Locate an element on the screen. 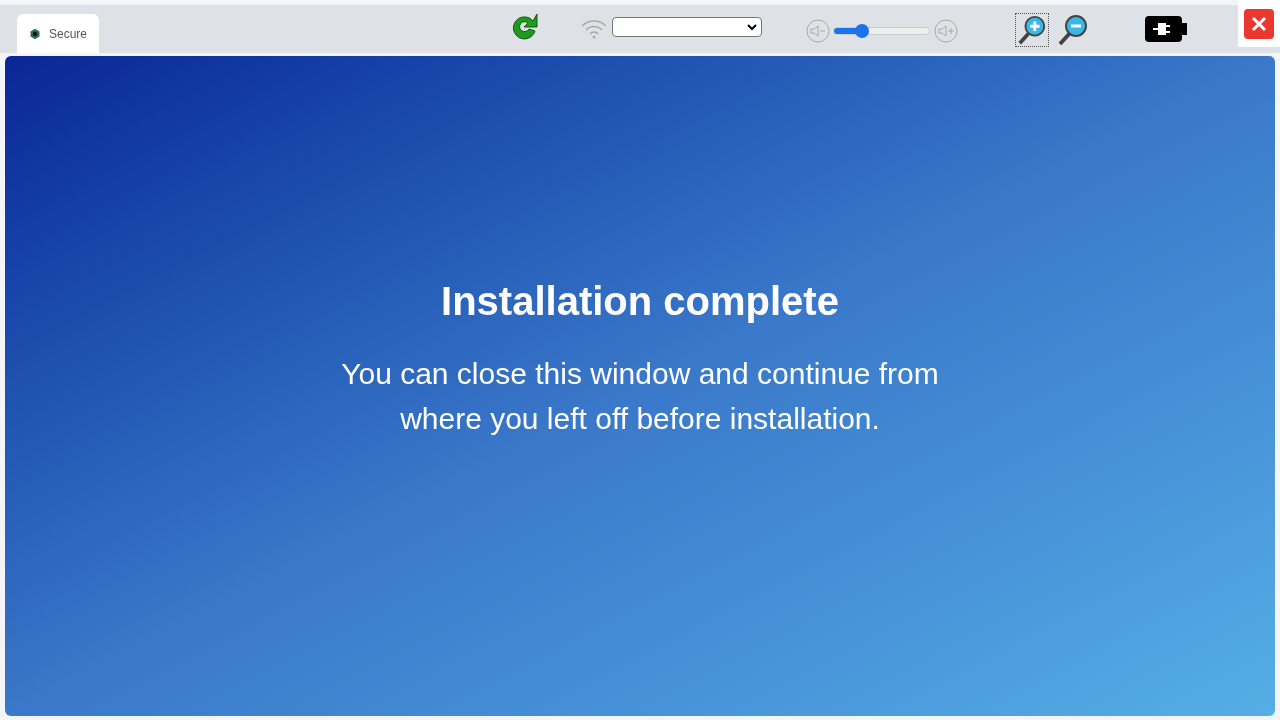  power-plug-icon is located at coordinates (1166, 29).